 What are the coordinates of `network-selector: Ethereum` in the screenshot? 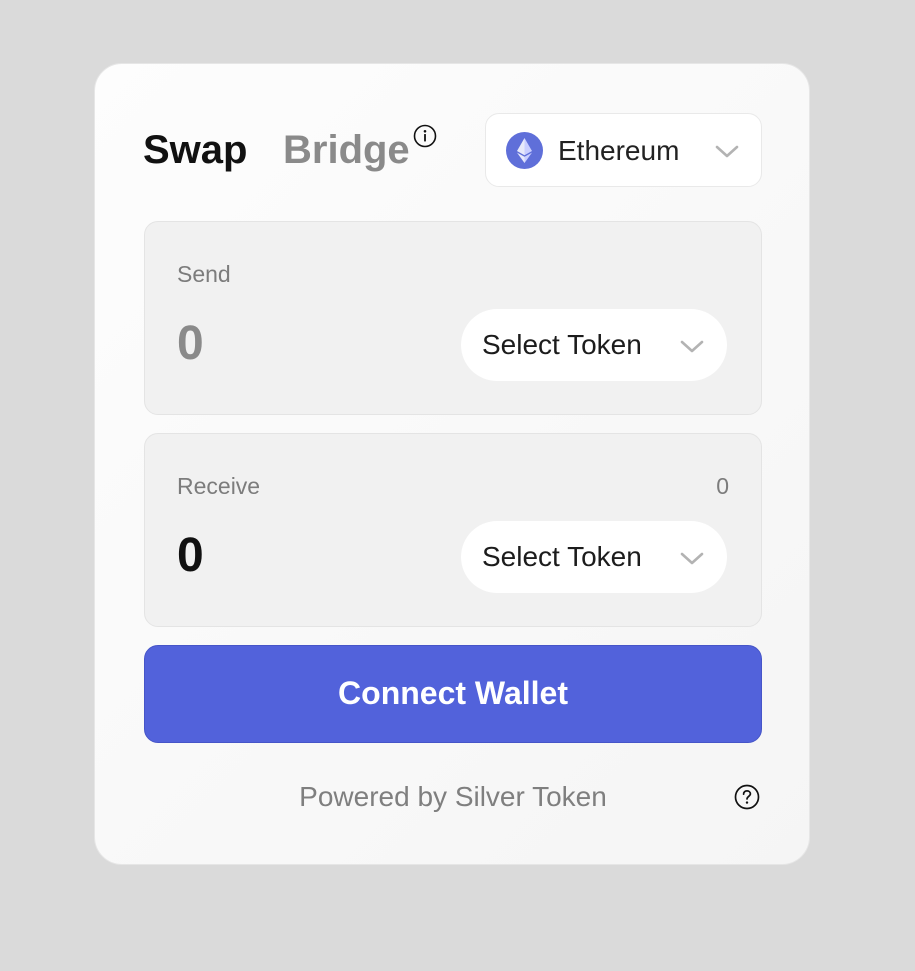 It's located at (623, 150).